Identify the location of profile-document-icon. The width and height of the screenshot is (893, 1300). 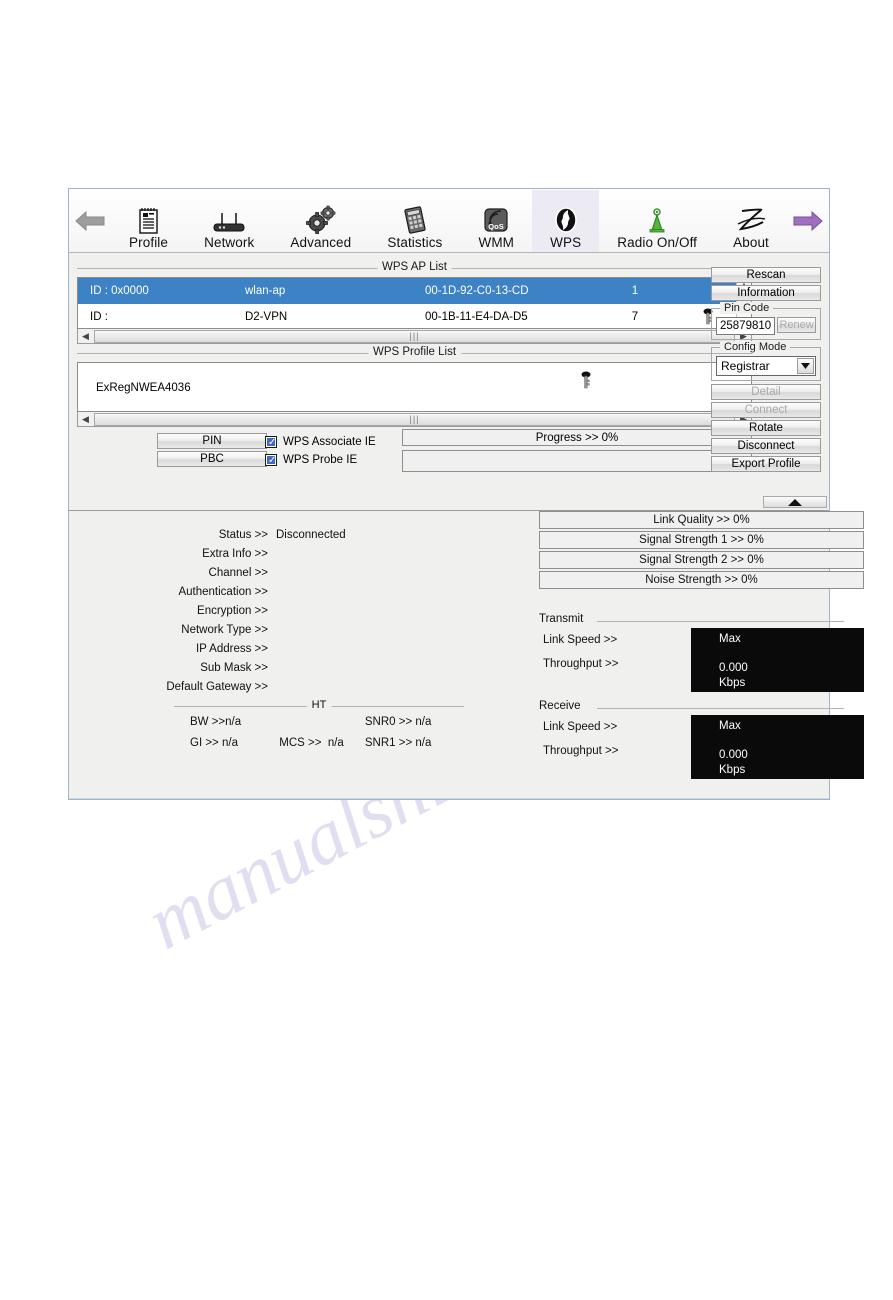
(149, 220).